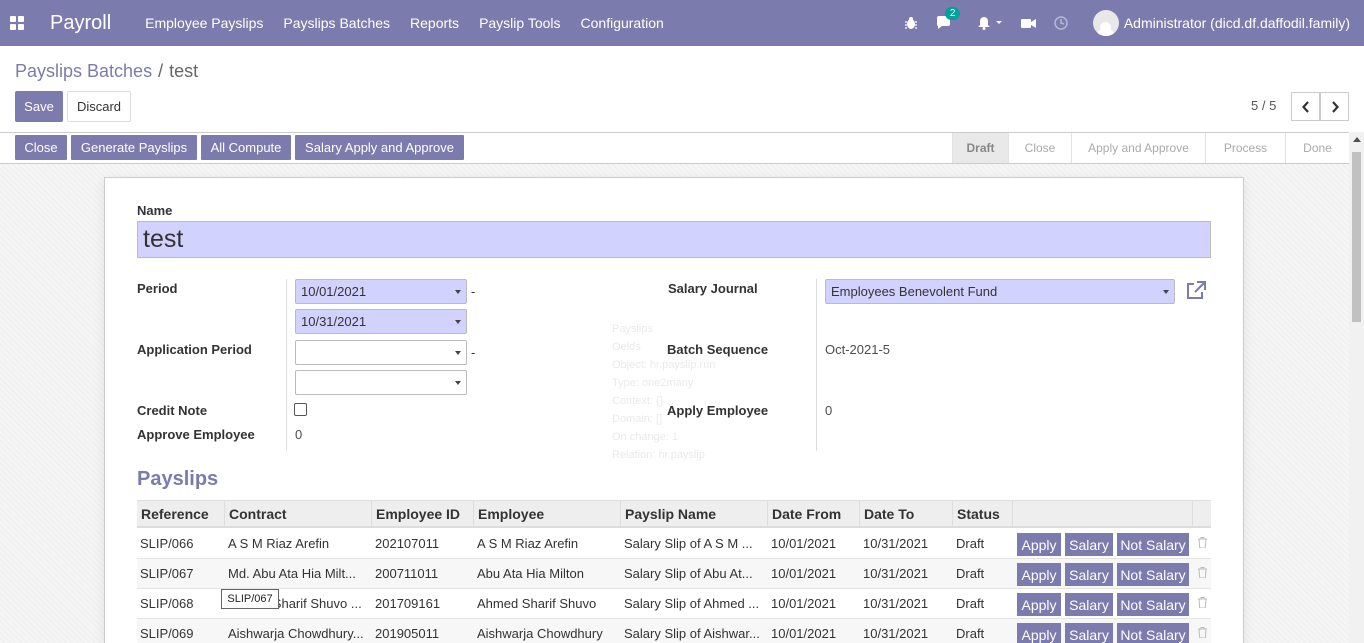  What do you see at coordinates (298, 514) in the screenshot?
I see `column-contract: Contract` at bounding box center [298, 514].